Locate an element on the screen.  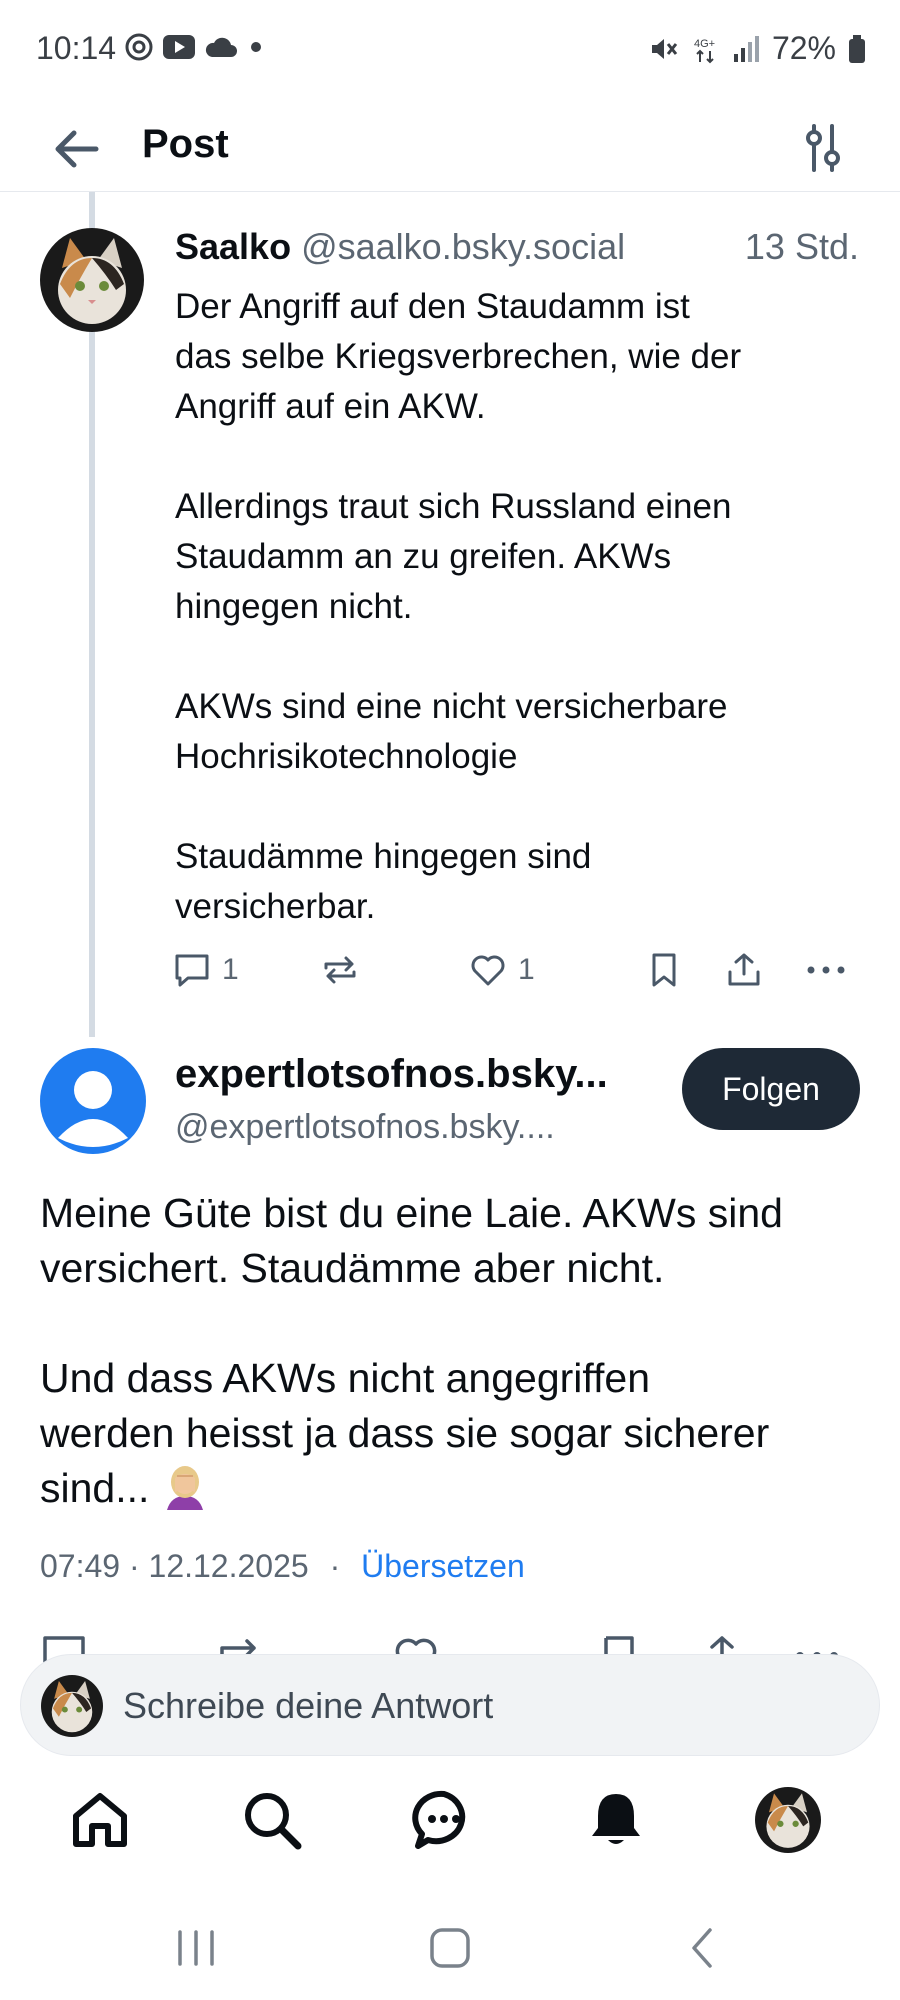
like-count: 1 is located at coordinates (526, 969).